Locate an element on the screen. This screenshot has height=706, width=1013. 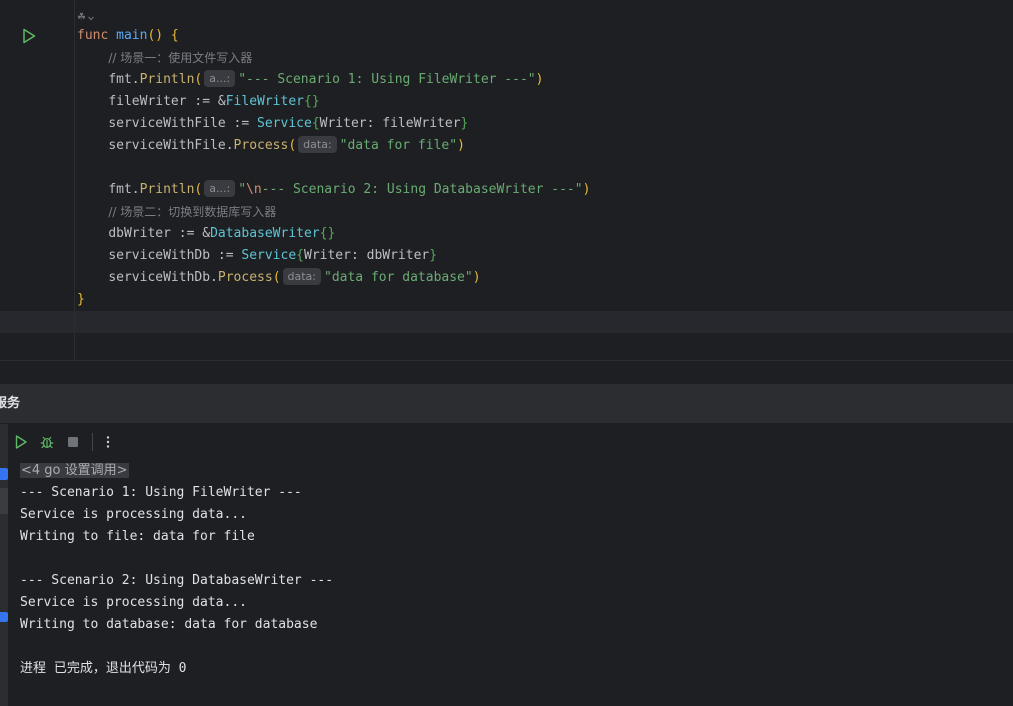
debug-button is located at coordinates (47, 442).